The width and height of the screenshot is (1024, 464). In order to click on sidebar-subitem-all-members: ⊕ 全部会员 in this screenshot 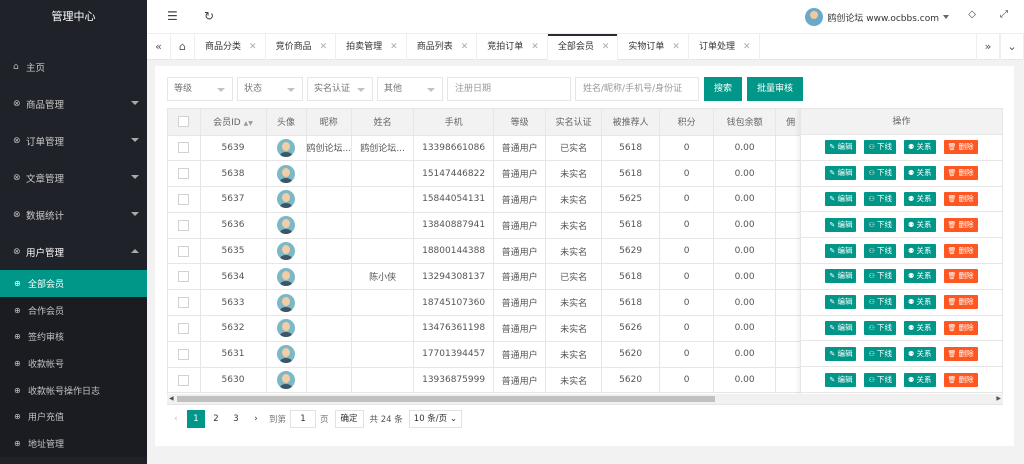, I will do `click(73, 283)`.